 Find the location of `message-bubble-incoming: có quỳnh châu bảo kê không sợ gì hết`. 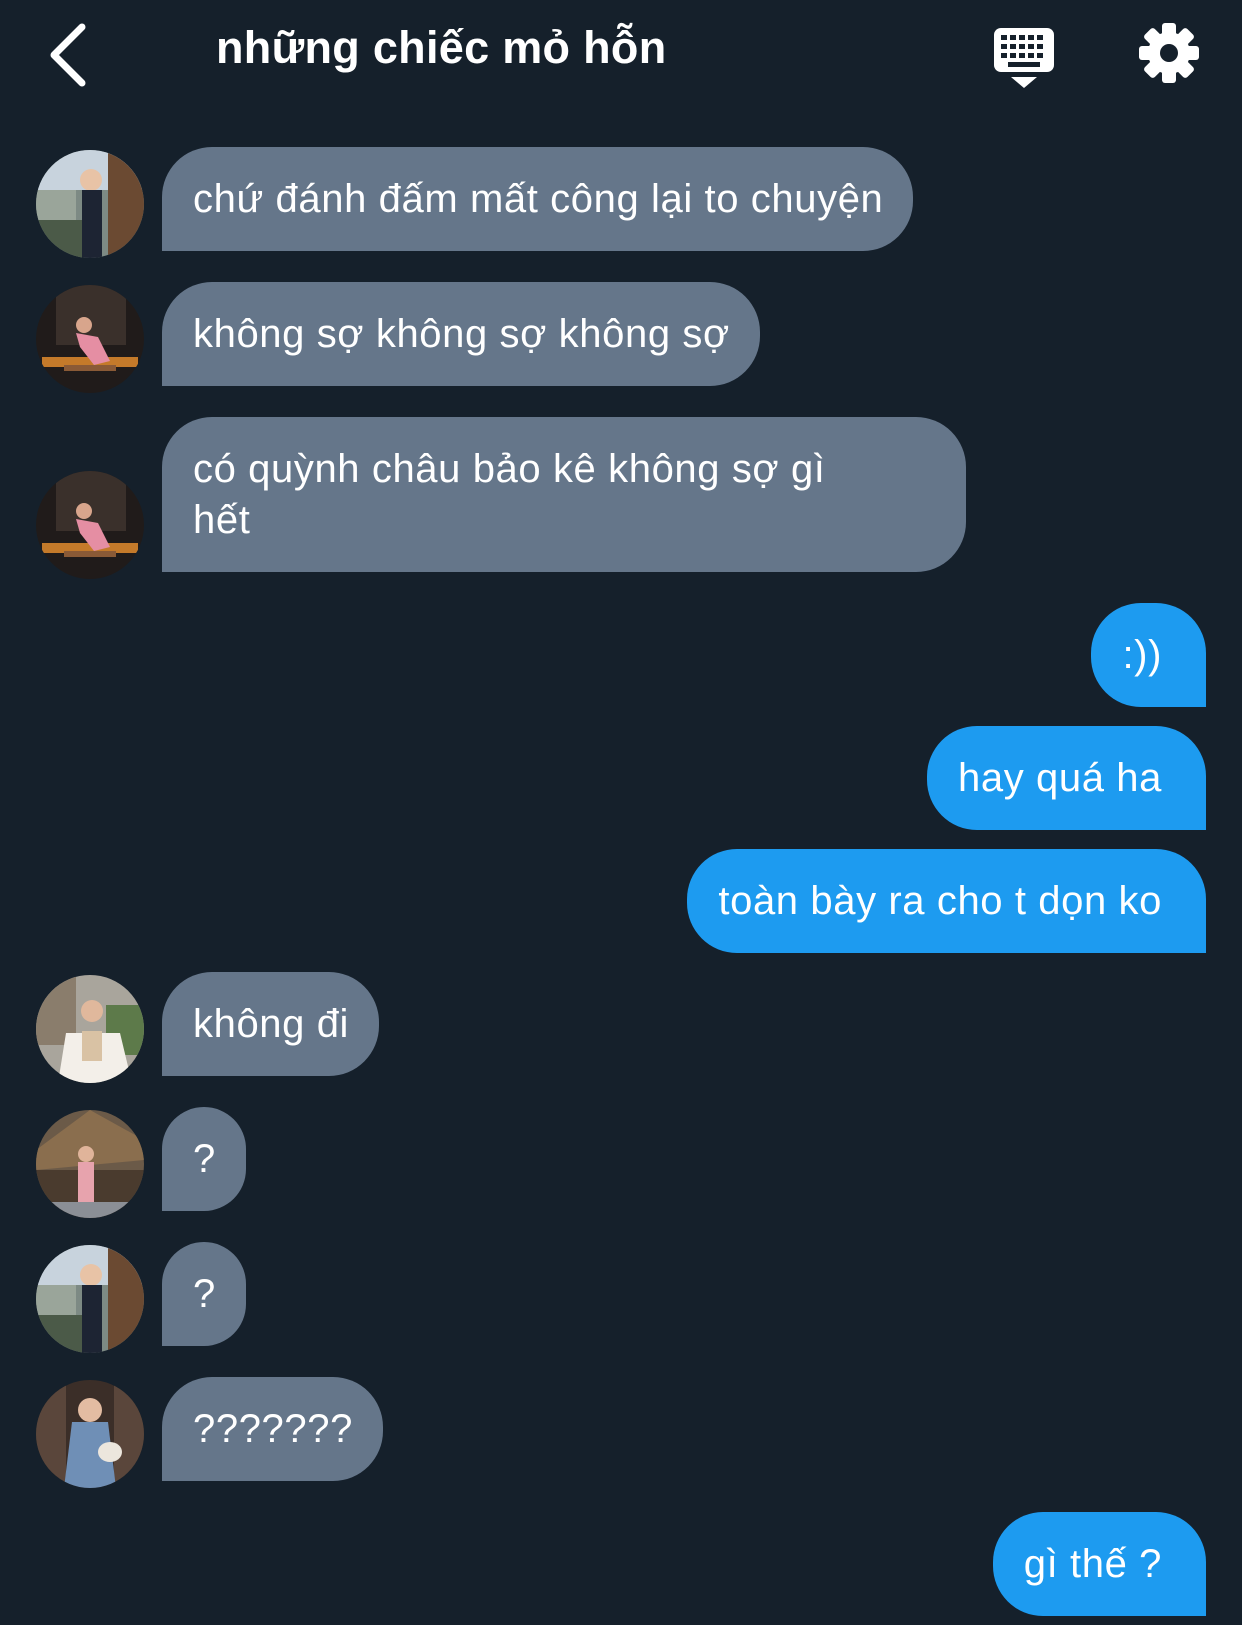

message-bubble-incoming: có quỳnh châu bảo kê không sợ gì hết is located at coordinates (564, 494).